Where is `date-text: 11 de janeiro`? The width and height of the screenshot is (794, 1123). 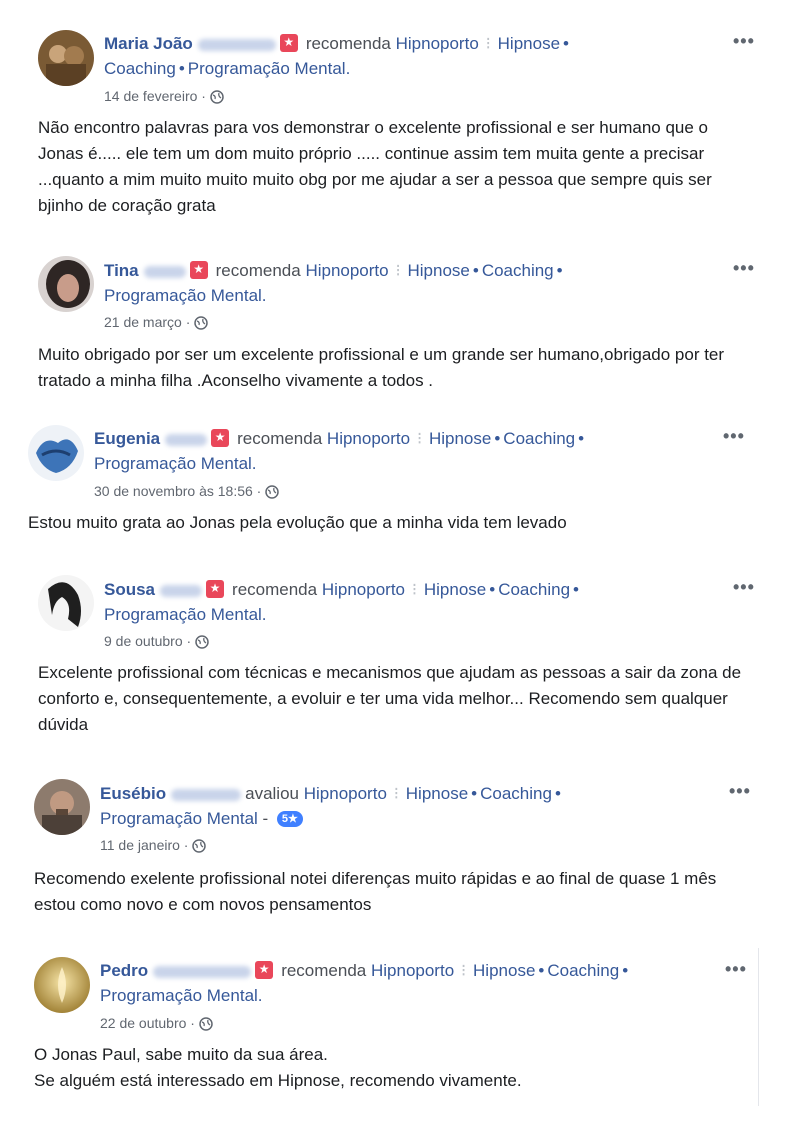
date-text: 11 de janeiro is located at coordinates (140, 845).